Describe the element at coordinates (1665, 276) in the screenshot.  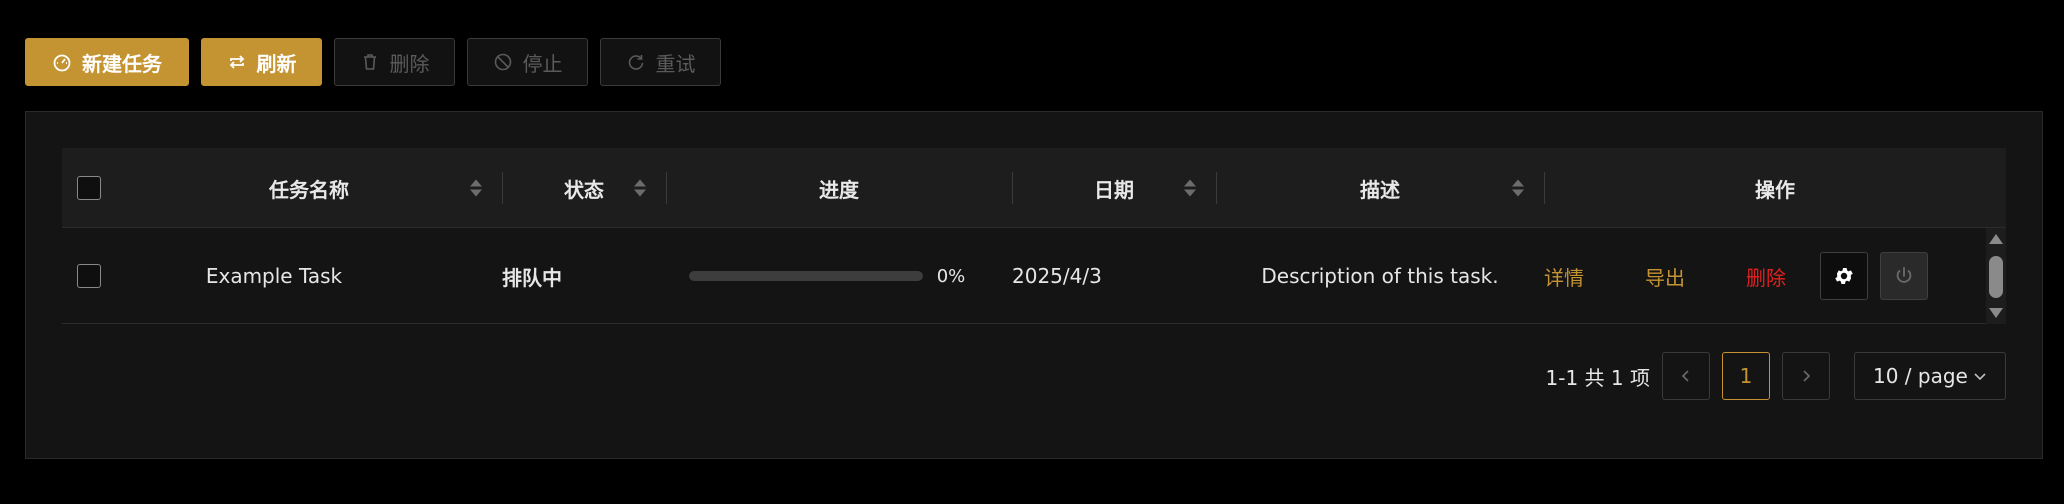
I see `export-link: 导出` at that location.